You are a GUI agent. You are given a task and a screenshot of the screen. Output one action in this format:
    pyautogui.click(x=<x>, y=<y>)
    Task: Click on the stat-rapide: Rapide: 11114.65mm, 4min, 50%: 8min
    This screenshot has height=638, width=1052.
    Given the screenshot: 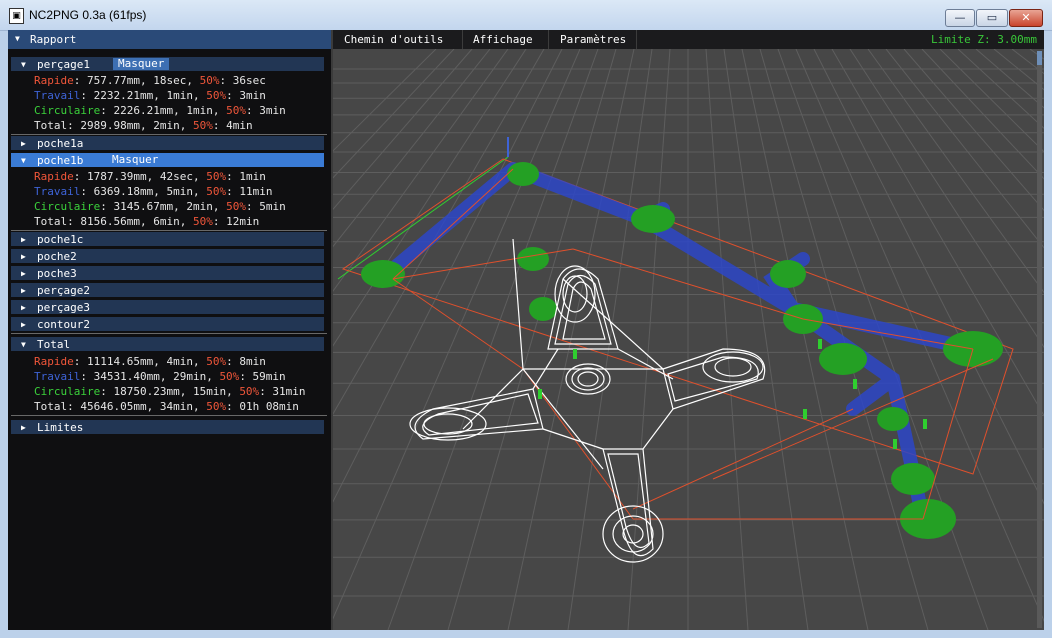 What is the action you would take?
    pyautogui.click(x=150, y=361)
    